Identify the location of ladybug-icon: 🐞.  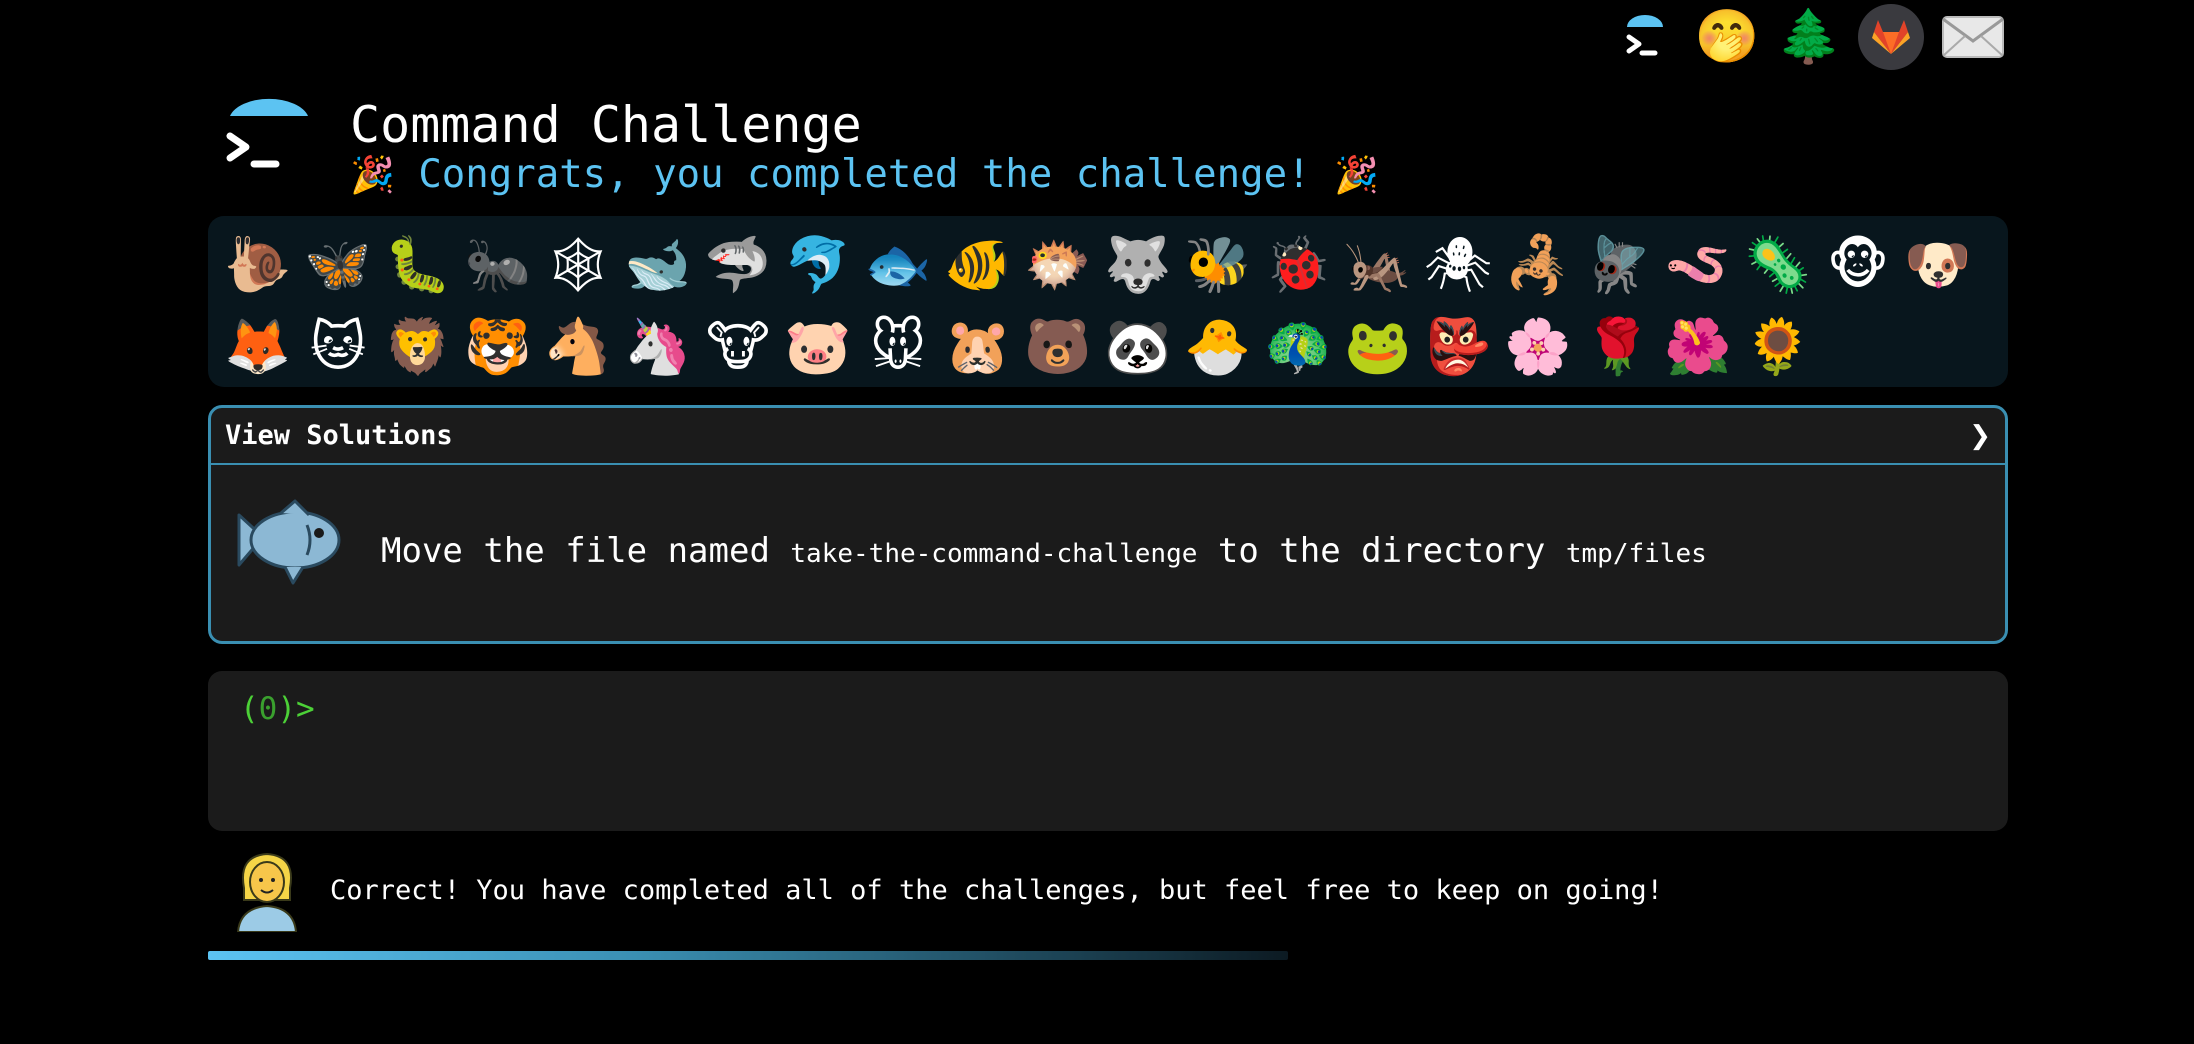
(1298, 265).